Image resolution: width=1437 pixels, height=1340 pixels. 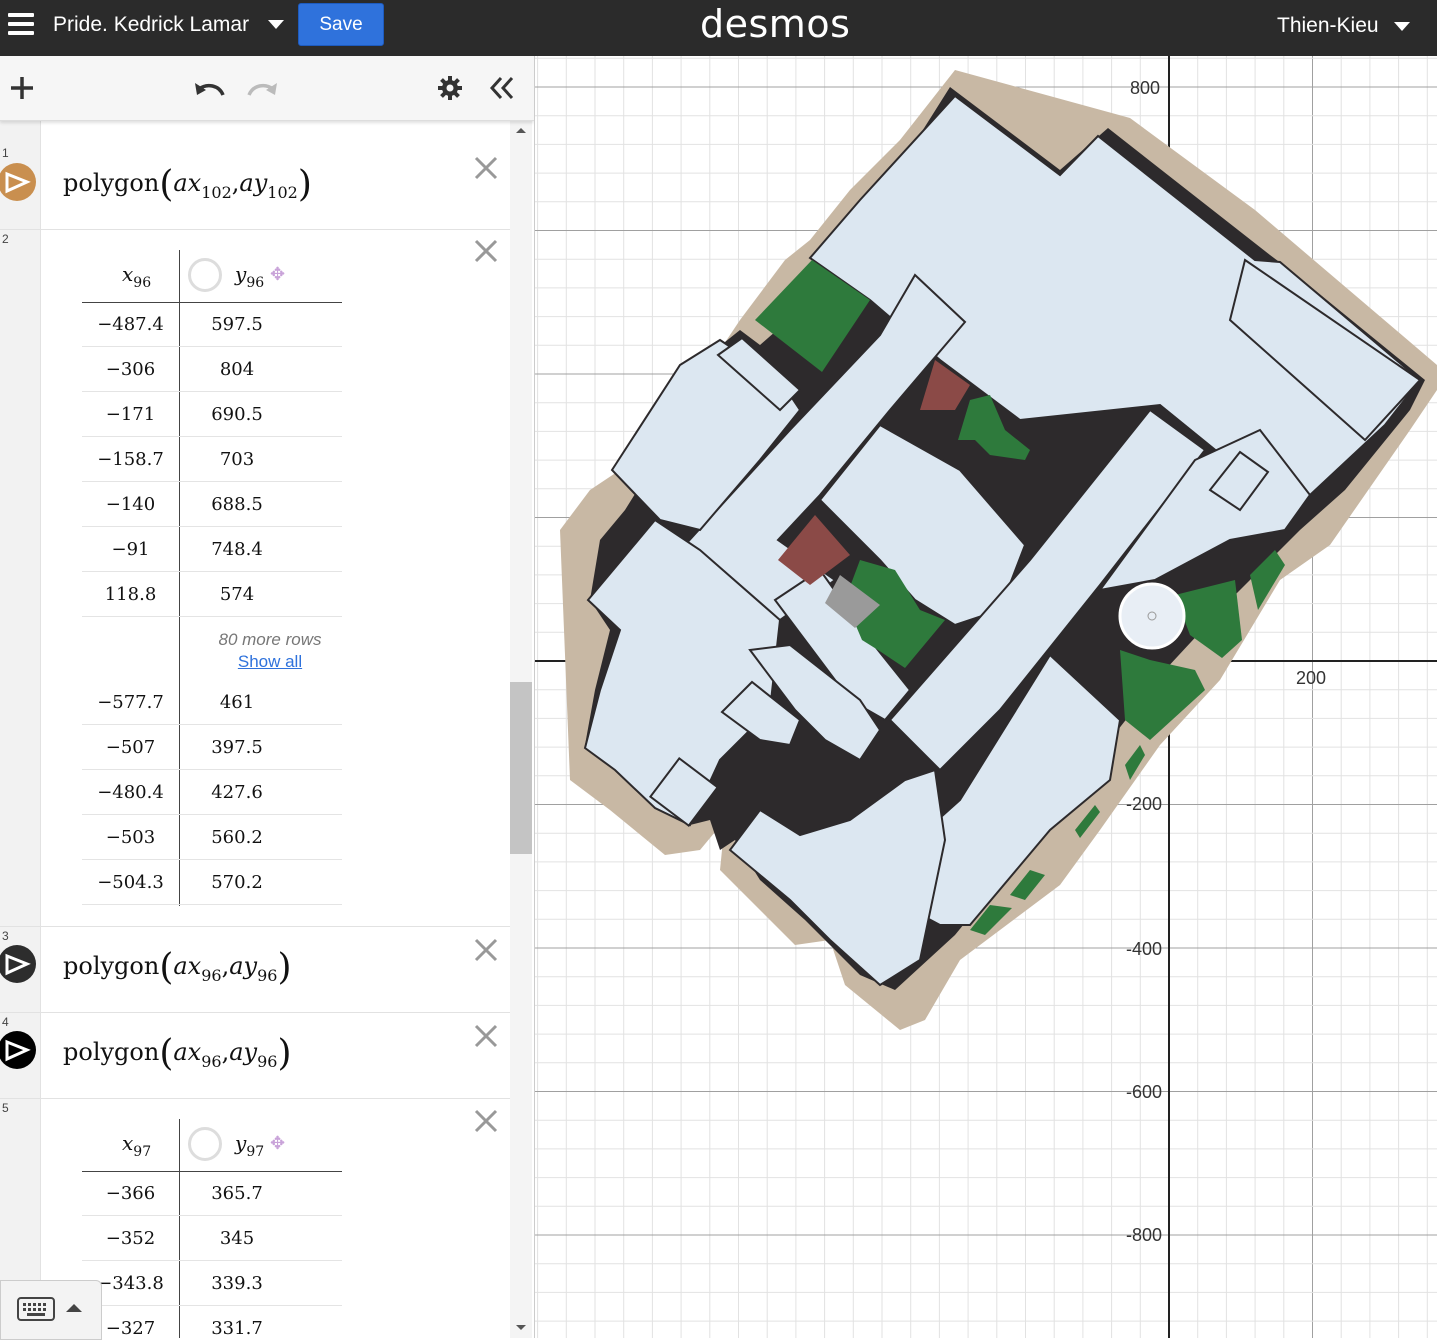 What do you see at coordinates (237, 369) in the screenshot?
I see `table-cell-y: 804` at bounding box center [237, 369].